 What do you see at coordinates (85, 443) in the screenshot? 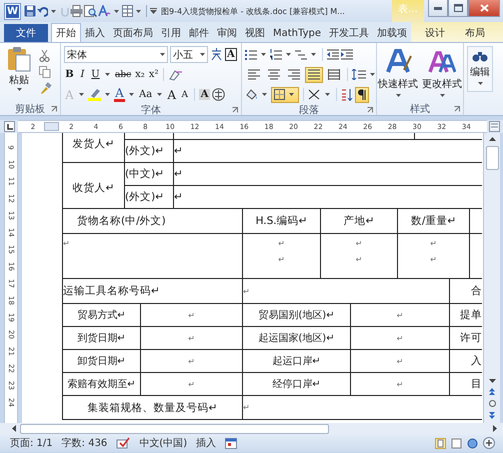
I see `word-count: 字数: 436` at bounding box center [85, 443].